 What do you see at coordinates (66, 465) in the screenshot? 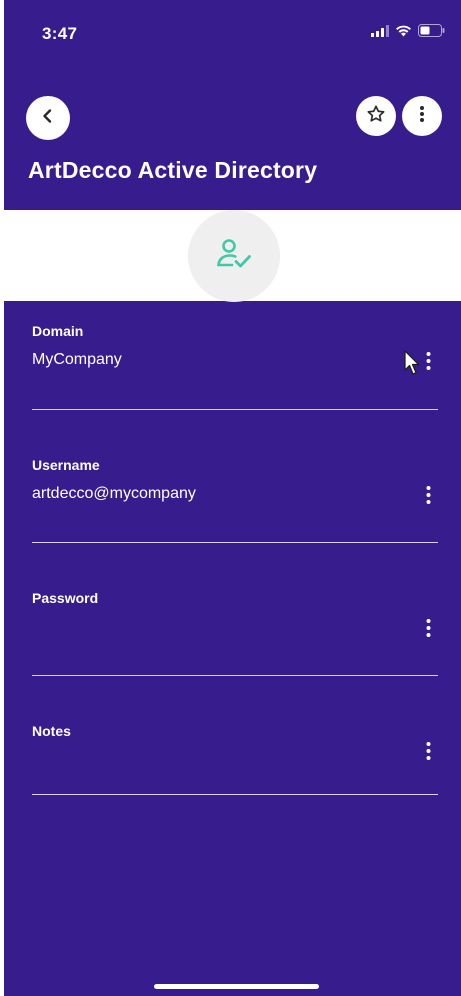
I see `username-label: Username` at bounding box center [66, 465].